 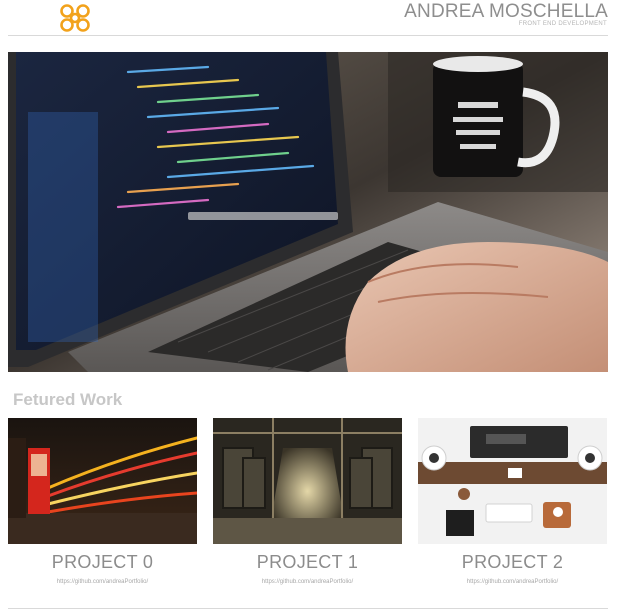 What do you see at coordinates (308, 18) in the screenshot?
I see `site-header: ANDREA MOSCHELLA FRONT END DEVELOPMENT` at bounding box center [308, 18].